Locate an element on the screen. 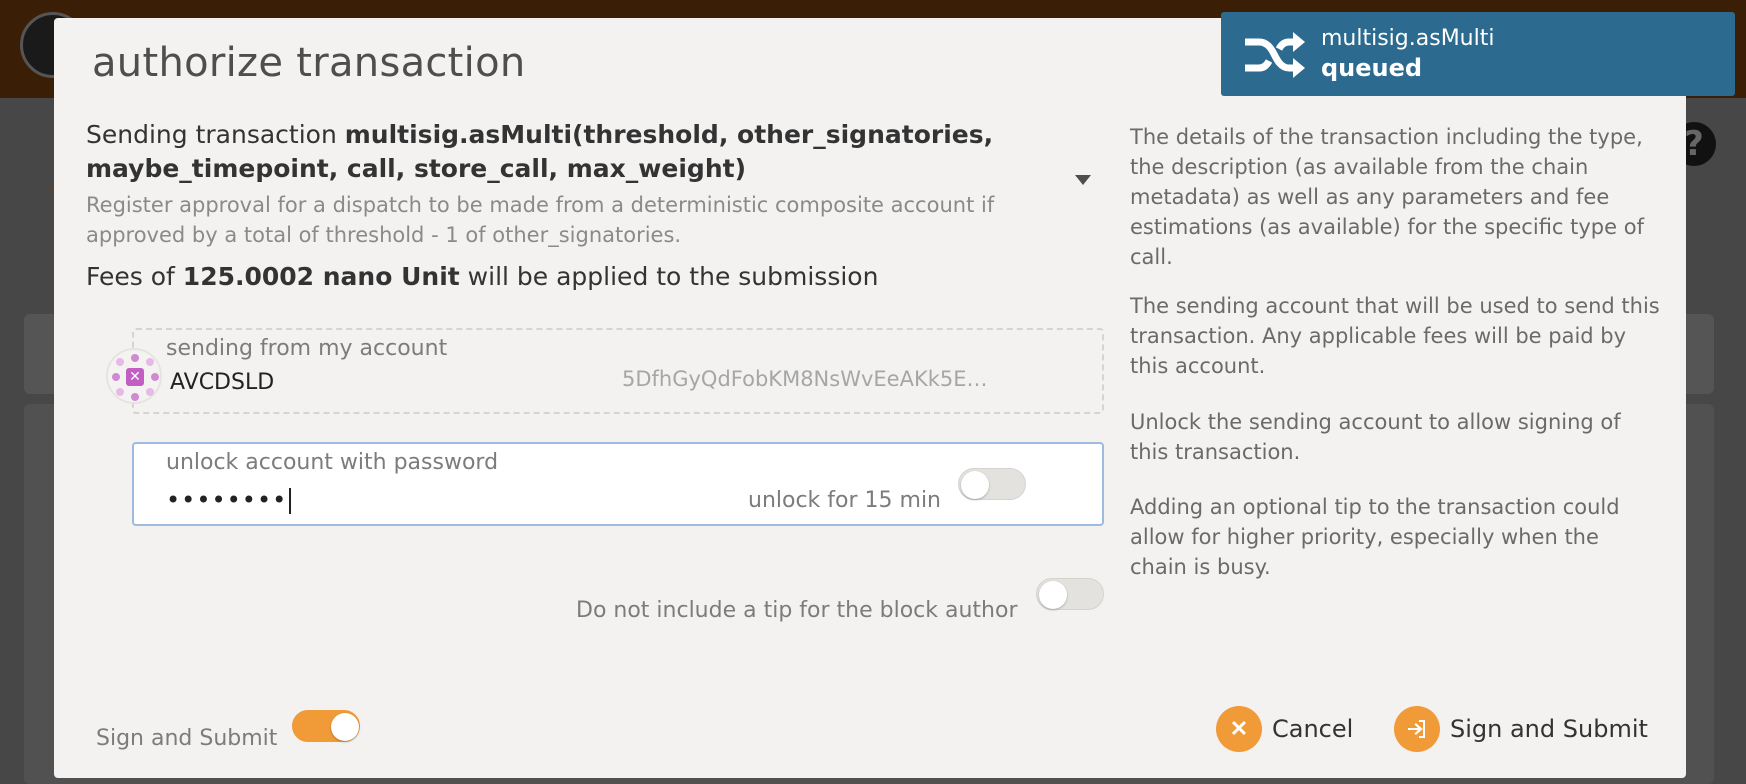 Image resolution: width=1746 pixels, height=784 pixels. unlock-duration-toggle is located at coordinates (992, 484).